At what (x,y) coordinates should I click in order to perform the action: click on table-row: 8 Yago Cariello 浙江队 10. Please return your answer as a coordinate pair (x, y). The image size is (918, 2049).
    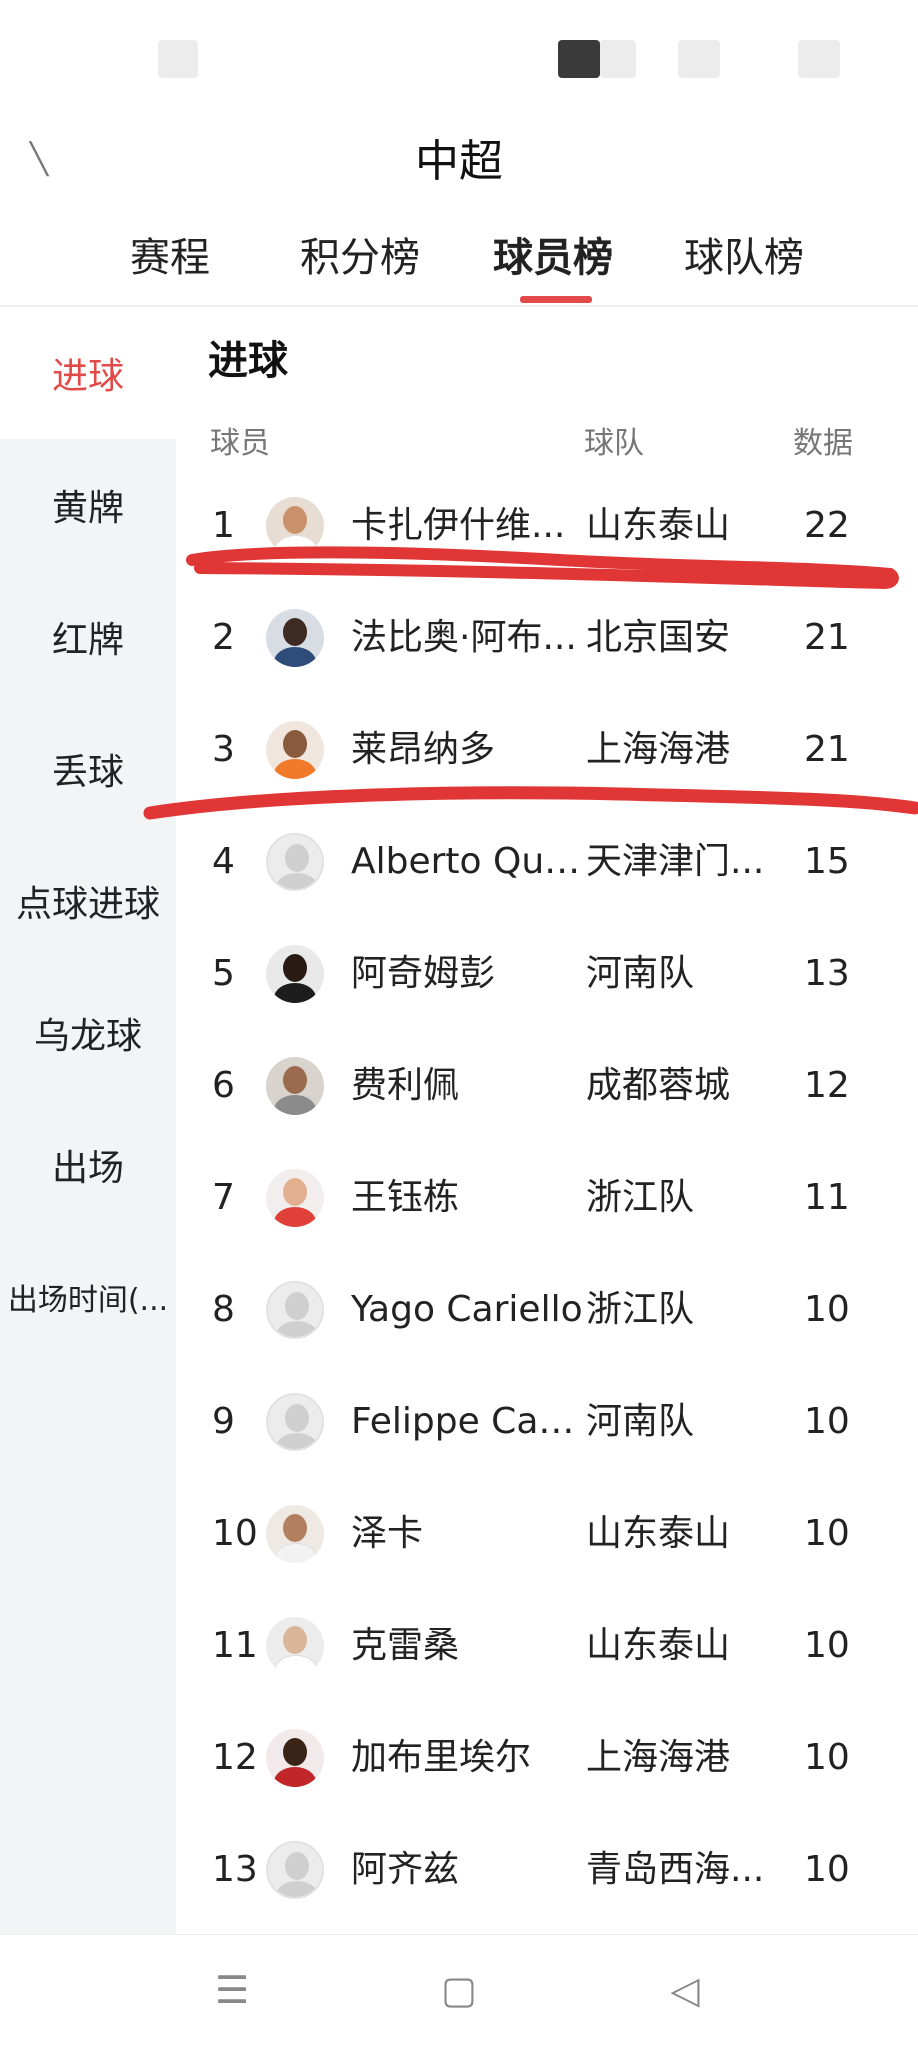
    Looking at the image, I should click on (547, 1310).